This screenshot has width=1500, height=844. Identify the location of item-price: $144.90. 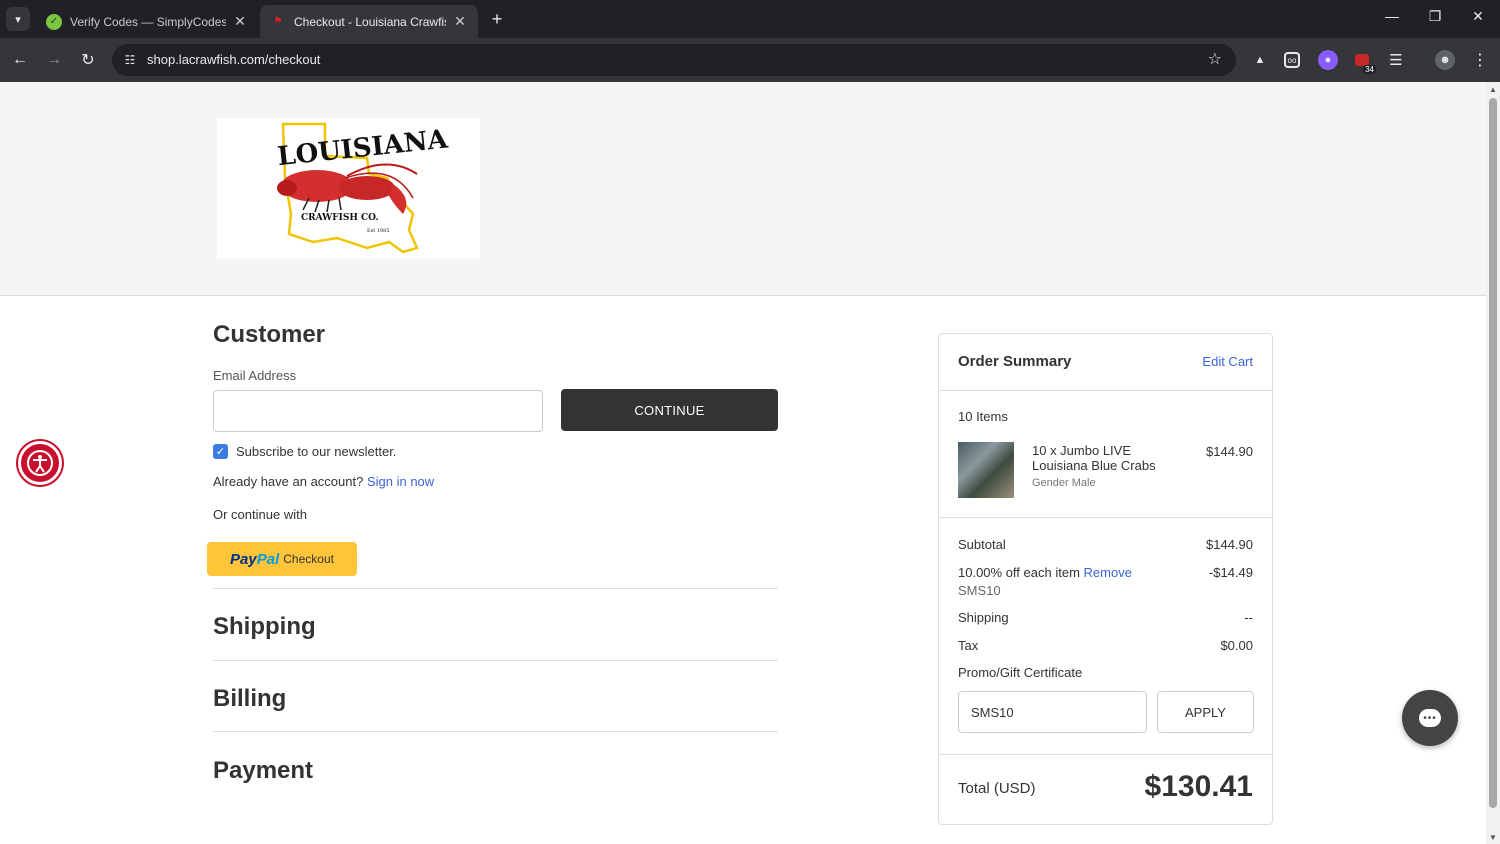
(1229, 451).